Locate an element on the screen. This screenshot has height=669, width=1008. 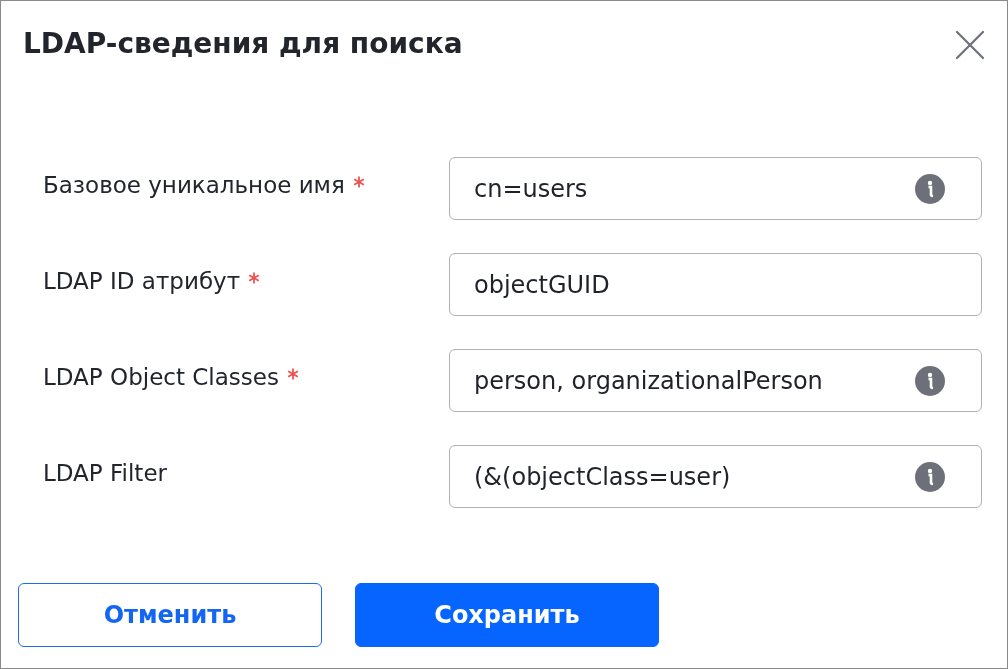
field-value: cn=users is located at coordinates (531, 188).